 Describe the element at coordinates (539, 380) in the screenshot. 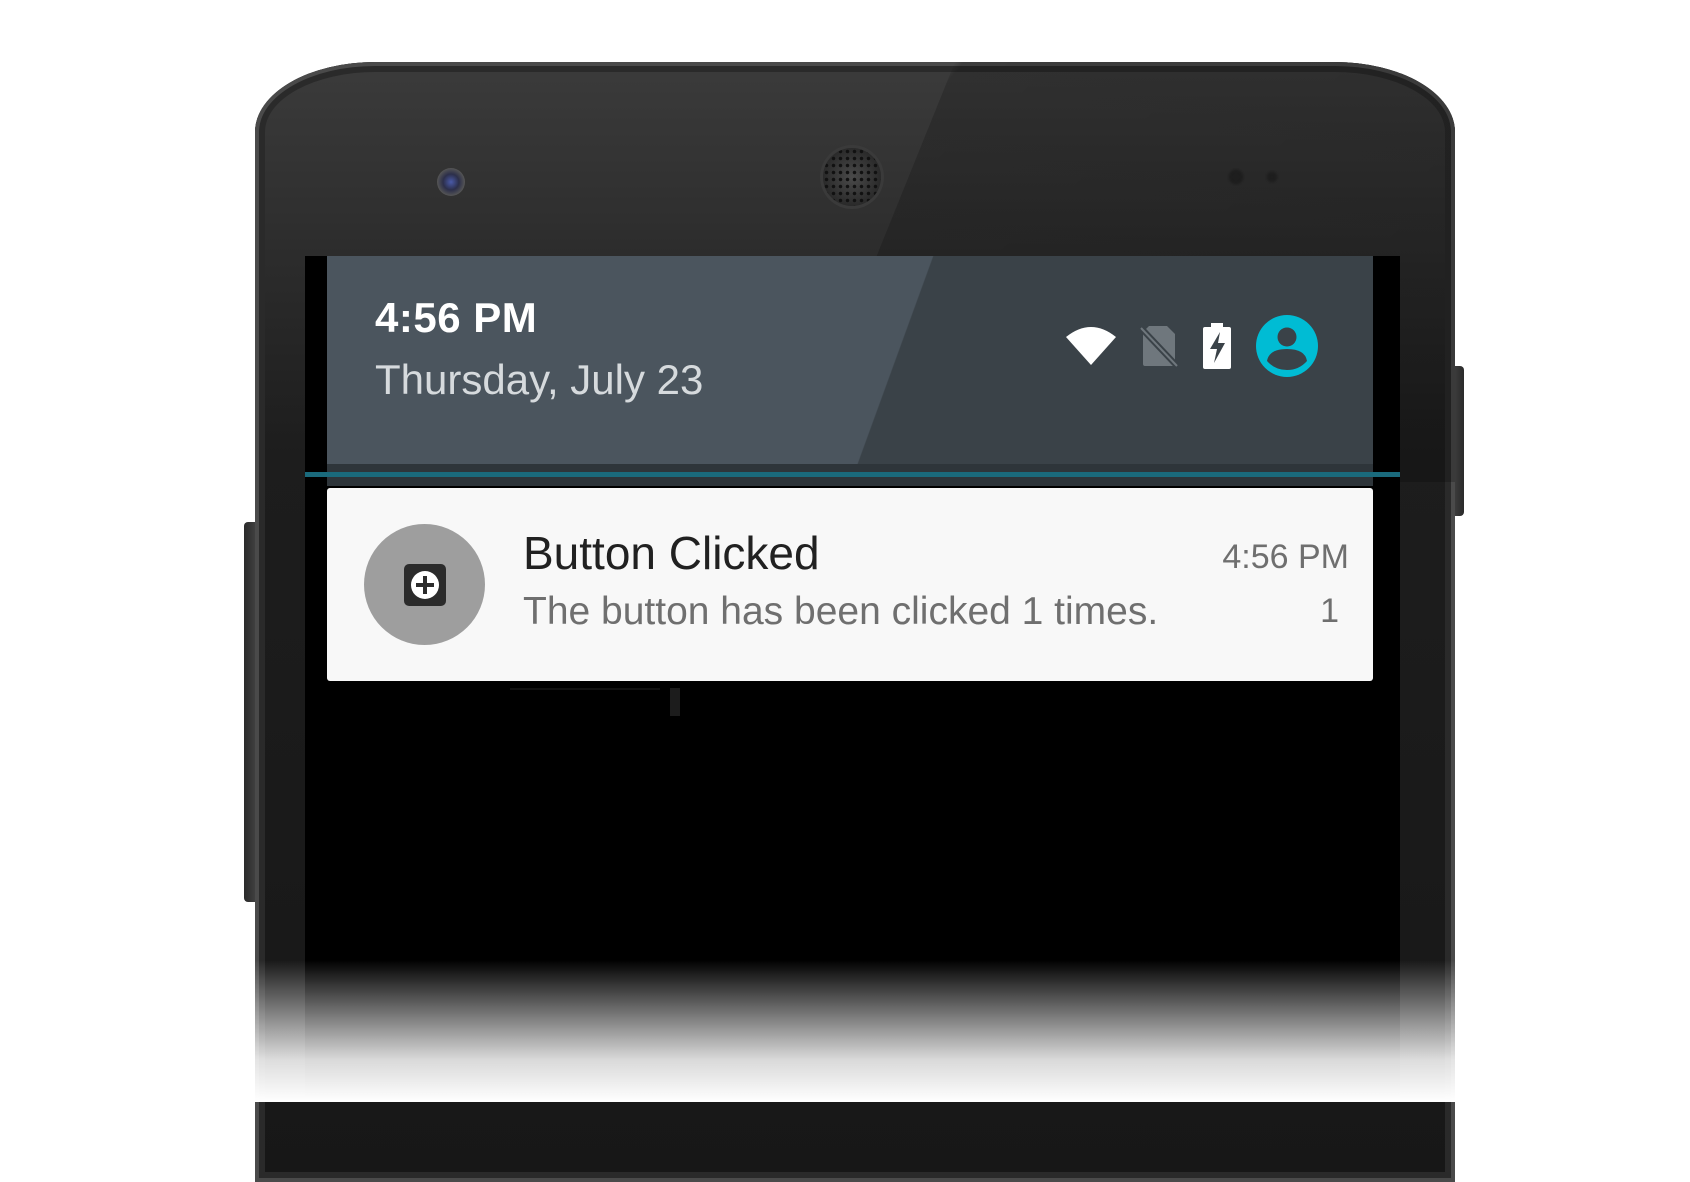

I see `header-date: Thursday, July 23` at that location.